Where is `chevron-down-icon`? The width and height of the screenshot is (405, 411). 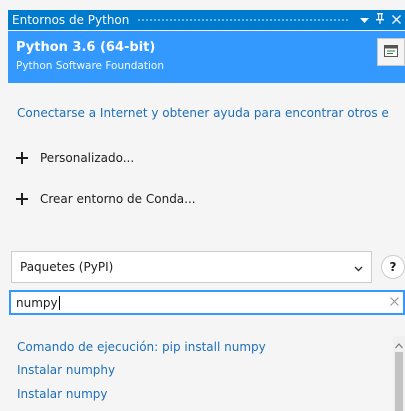 chevron-down-icon is located at coordinates (358, 268).